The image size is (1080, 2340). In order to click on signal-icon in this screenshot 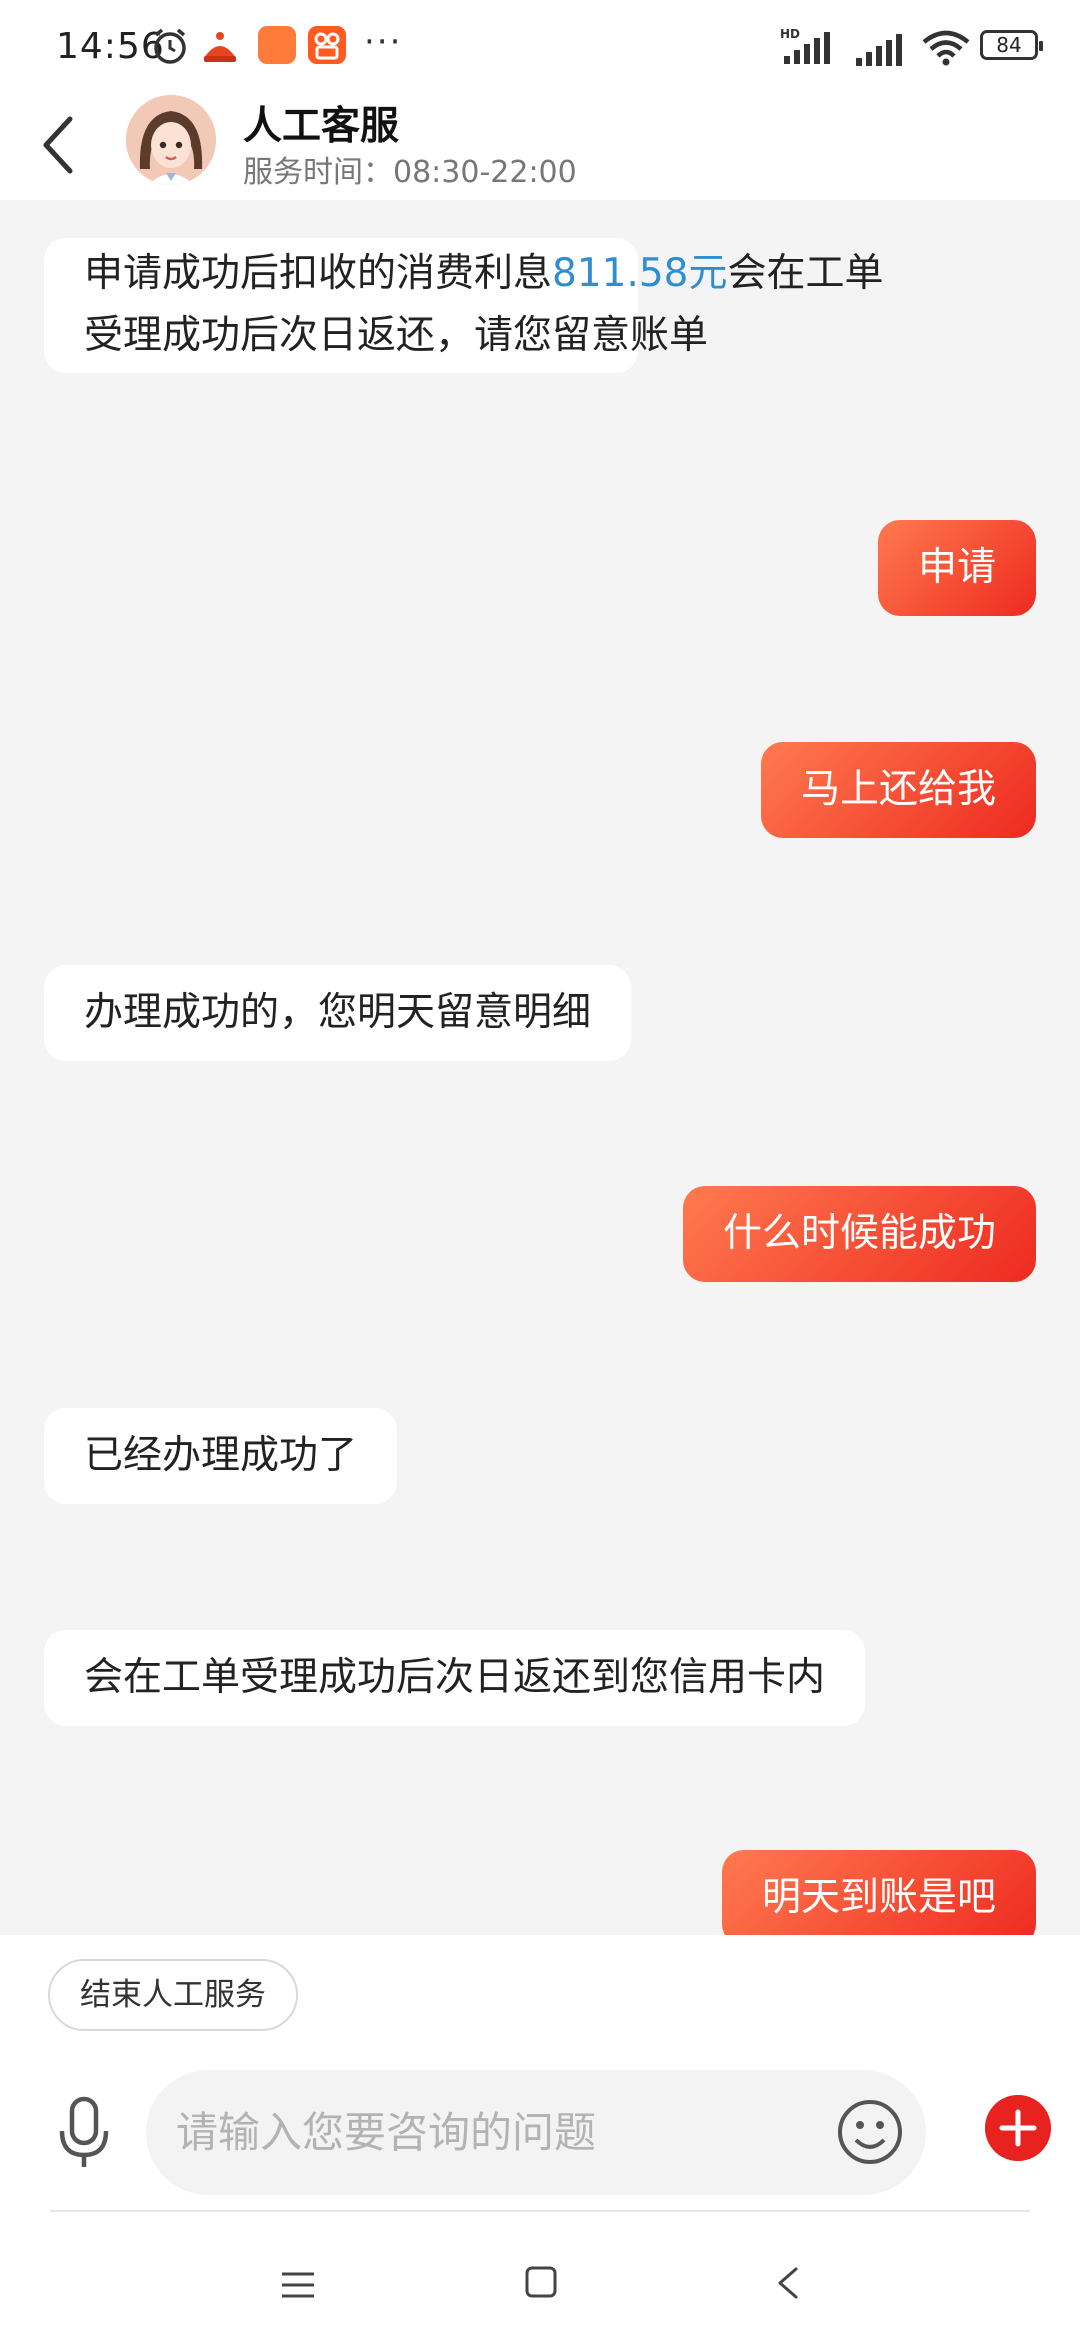, I will do `click(879, 50)`.